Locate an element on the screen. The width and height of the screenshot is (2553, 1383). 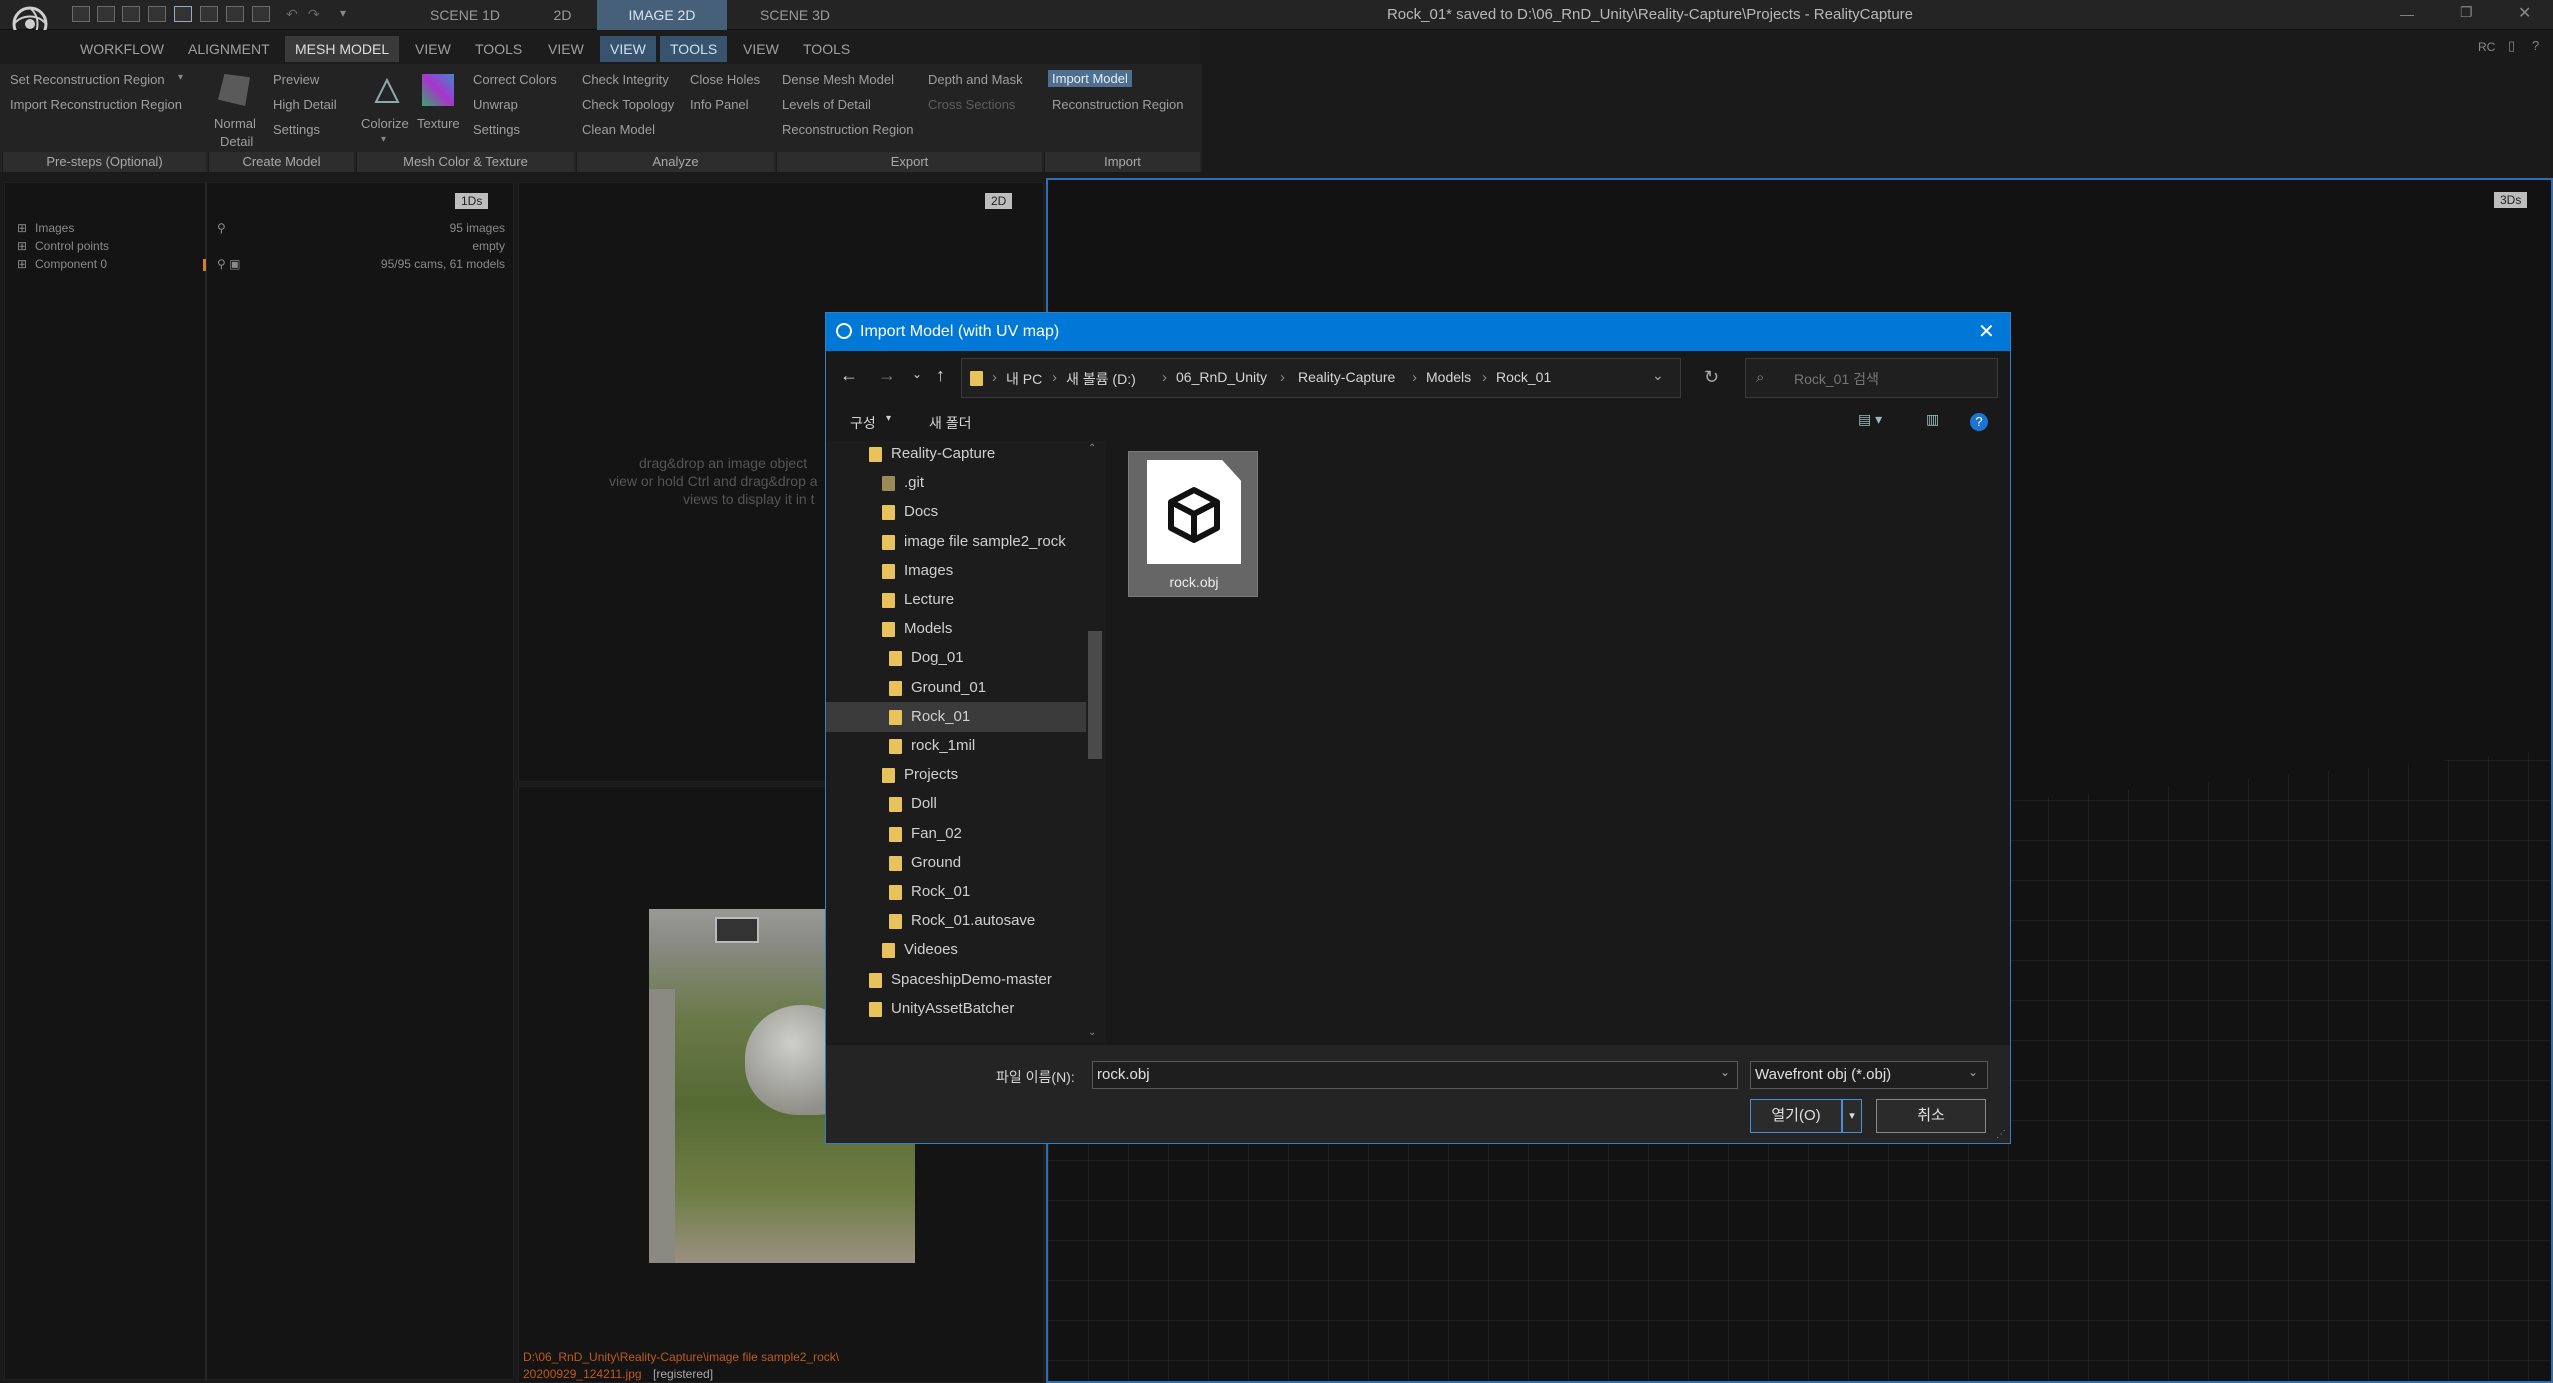
address-dropdown-icon: ⌄ is located at coordinates (1658, 375).